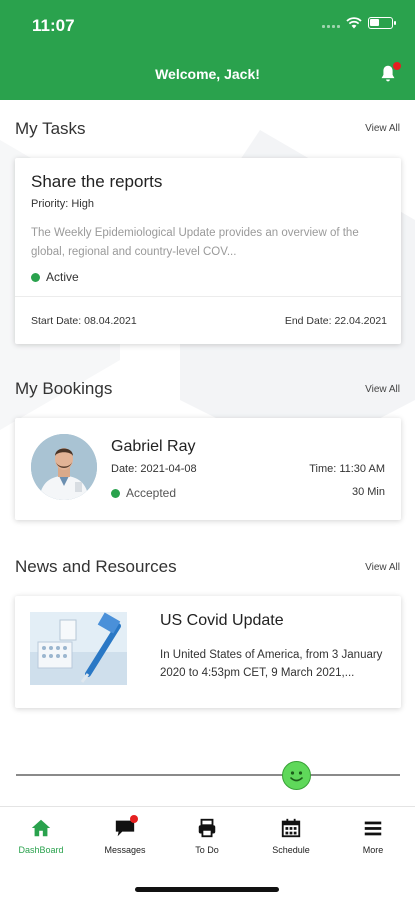  Describe the element at coordinates (331, 23) in the screenshot. I see `signal-icon` at that location.